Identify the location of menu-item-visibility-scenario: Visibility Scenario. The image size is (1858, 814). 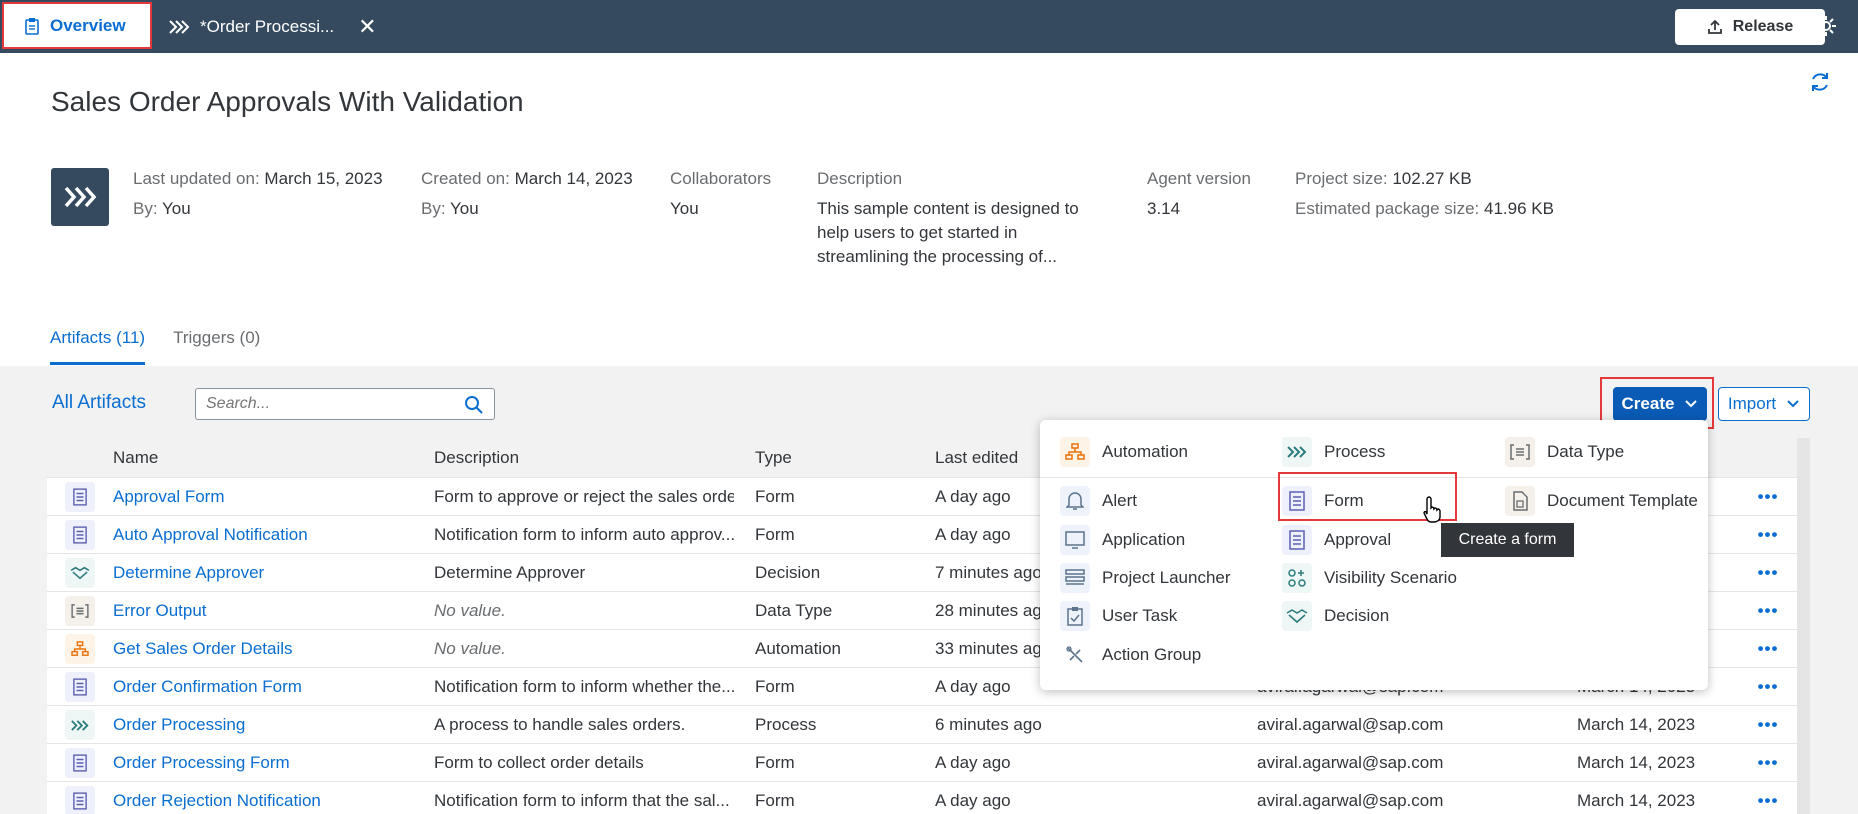
(1369, 578).